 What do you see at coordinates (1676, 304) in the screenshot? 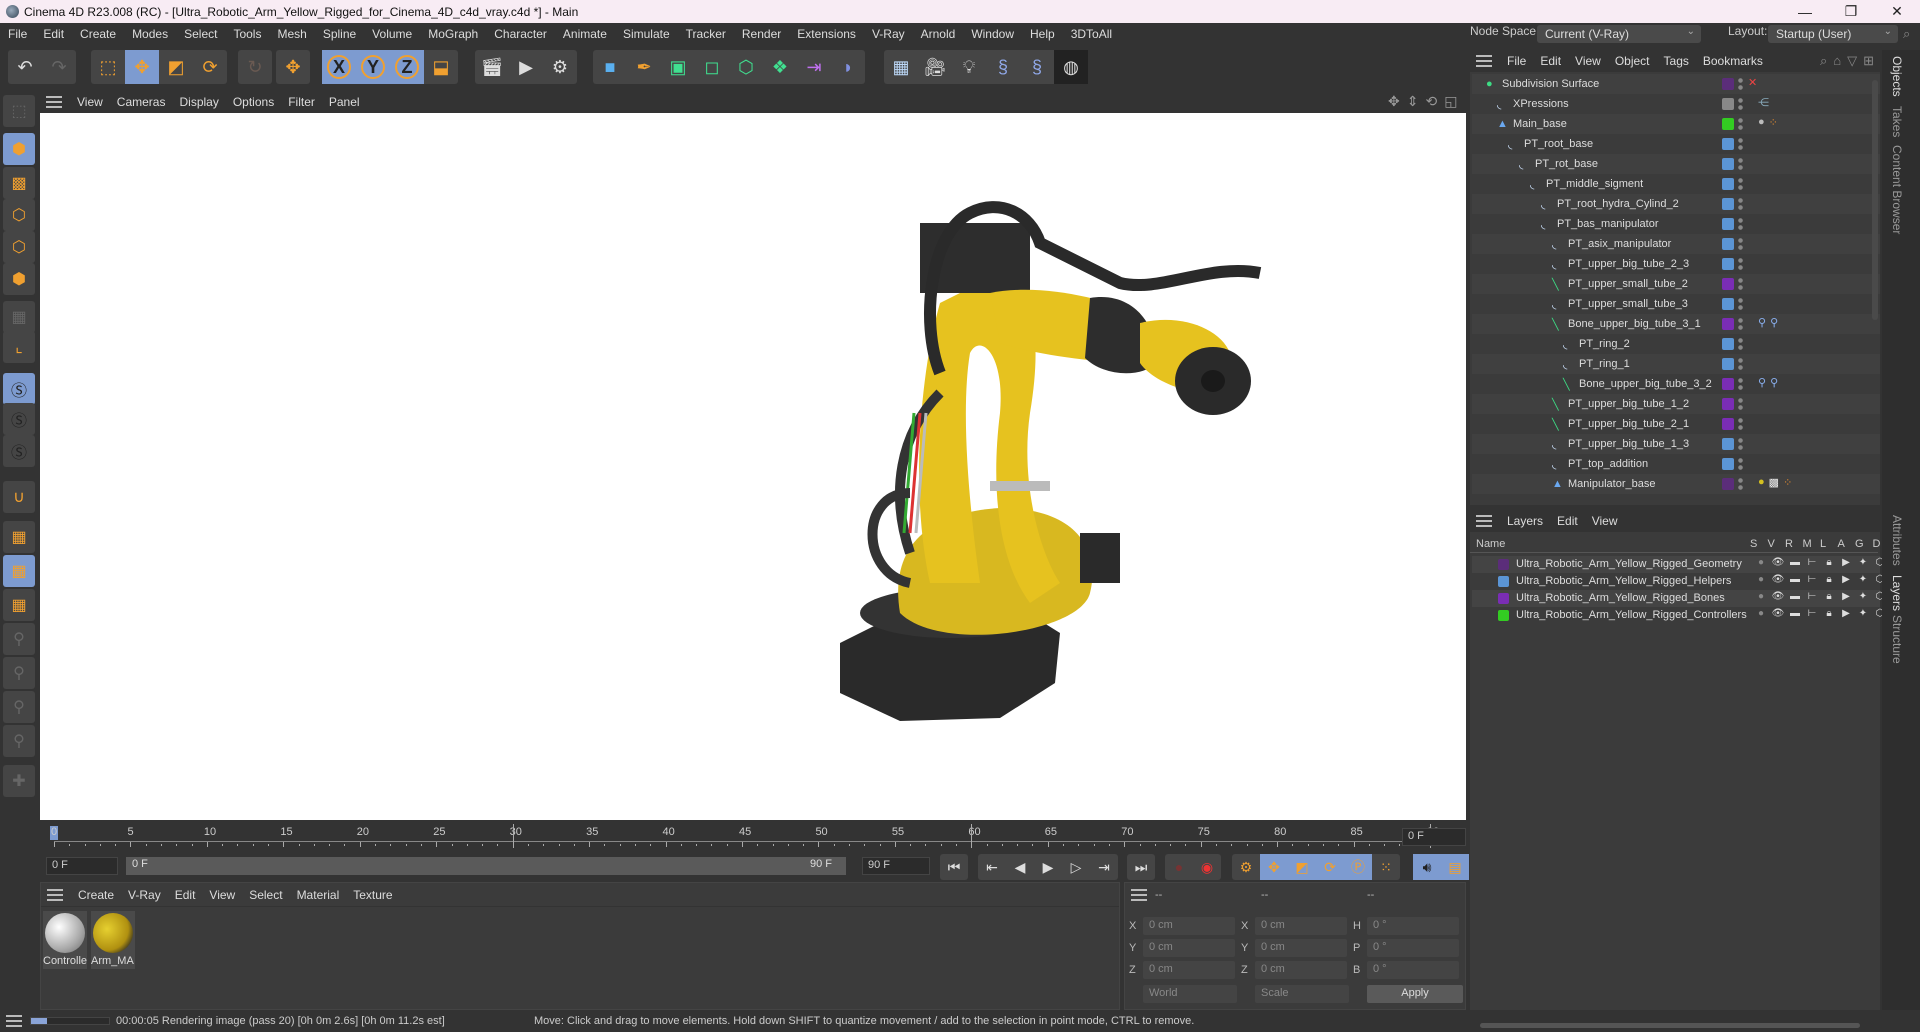
I see `object-row: ◟ PT_upper_small_tube_3` at bounding box center [1676, 304].